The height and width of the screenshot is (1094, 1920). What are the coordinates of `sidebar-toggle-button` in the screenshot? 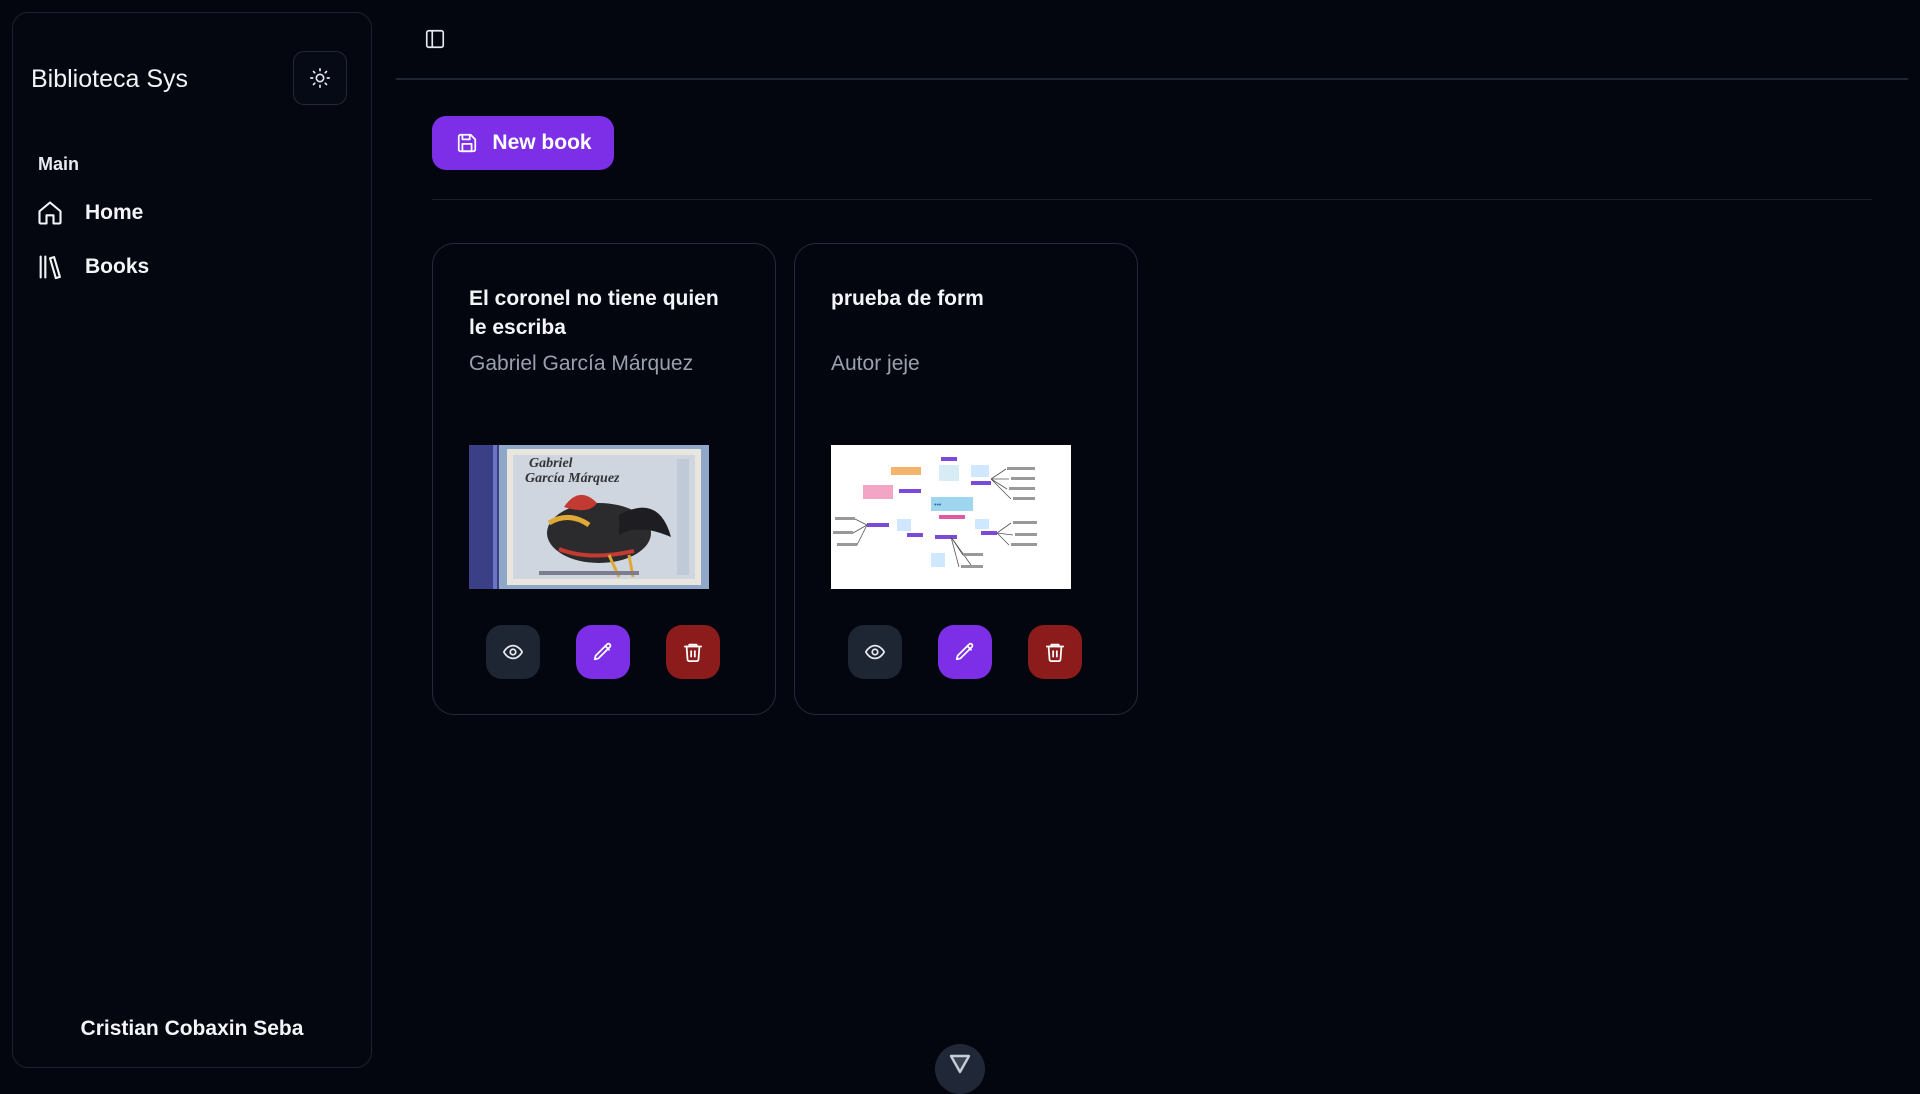 It's located at (435, 39).